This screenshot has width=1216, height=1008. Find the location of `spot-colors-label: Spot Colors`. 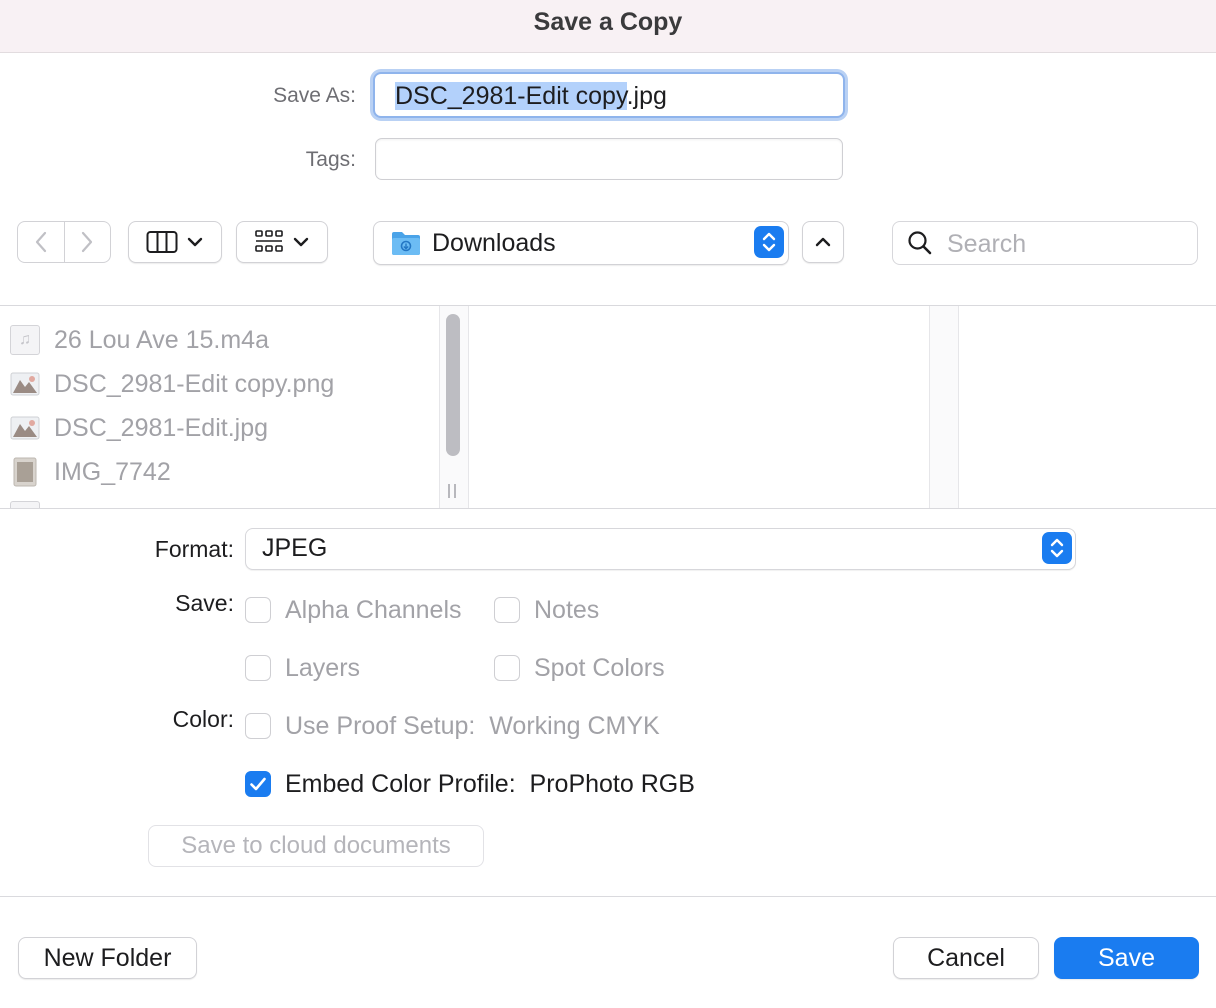

spot-colors-label: Spot Colors is located at coordinates (599, 668).